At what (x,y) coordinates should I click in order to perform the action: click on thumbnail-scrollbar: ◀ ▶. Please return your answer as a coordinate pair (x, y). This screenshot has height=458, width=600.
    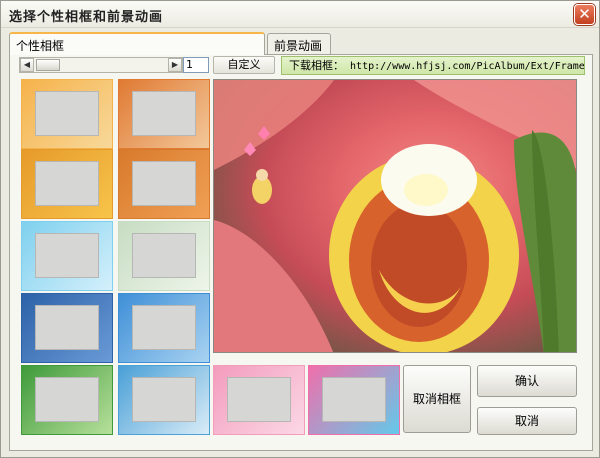
    Looking at the image, I should click on (101, 65).